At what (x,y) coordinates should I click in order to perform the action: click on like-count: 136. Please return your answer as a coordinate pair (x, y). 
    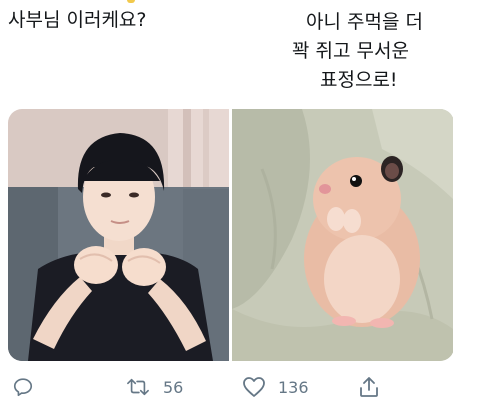
    Looking at the image, I should click on (293, 387).